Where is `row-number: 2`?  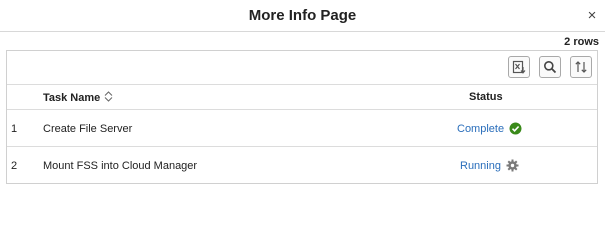 row-number: 2 is located at coordinates (14, 166).